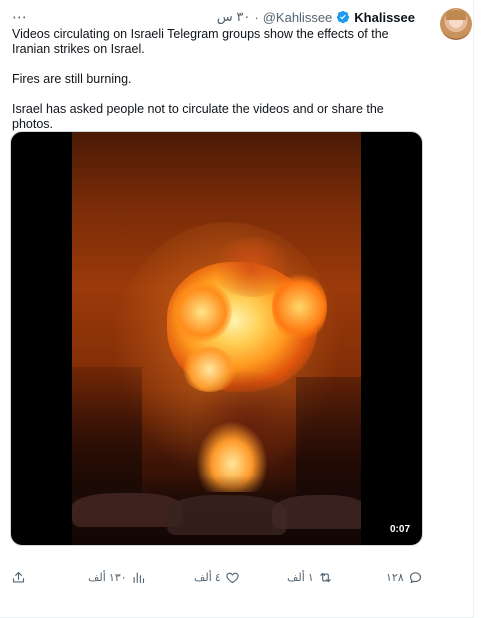 This screenshot has width=485, height=618. Describe the element at coordinates (300, 578) in the screenshot. I see `reposts-count: ١ ألف` at that location.